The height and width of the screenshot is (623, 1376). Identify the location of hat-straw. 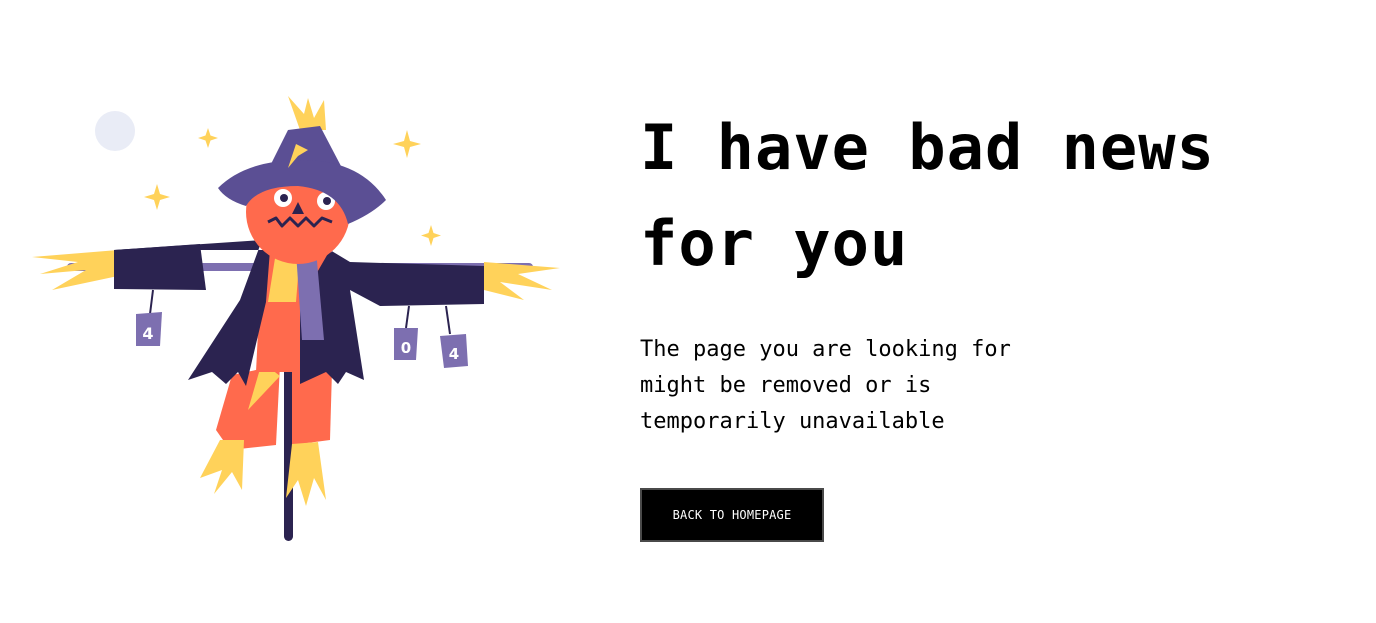
(307, 113).